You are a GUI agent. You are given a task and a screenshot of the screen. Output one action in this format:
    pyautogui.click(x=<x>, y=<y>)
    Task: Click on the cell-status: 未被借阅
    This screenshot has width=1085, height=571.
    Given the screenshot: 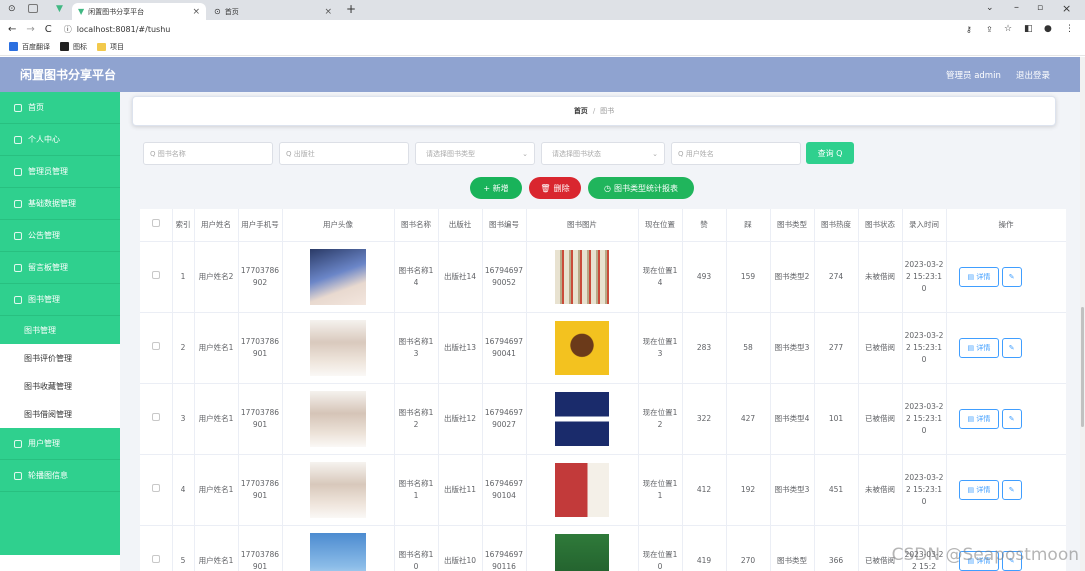 What is the action you would take?
    pyautogui.click(x=880, y=490)
    